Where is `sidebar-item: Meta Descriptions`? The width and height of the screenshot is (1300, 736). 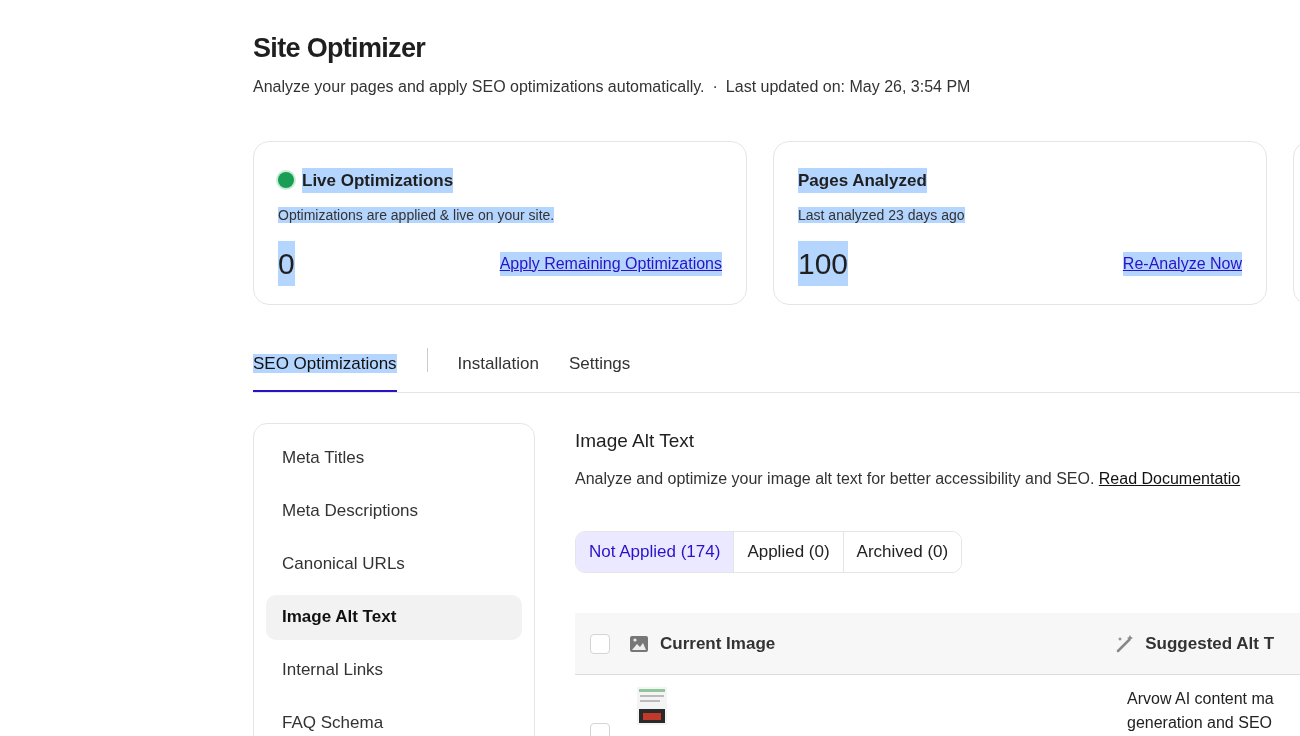
sidebar-item: Meta Descriptions is located at coordinates (394, 511).